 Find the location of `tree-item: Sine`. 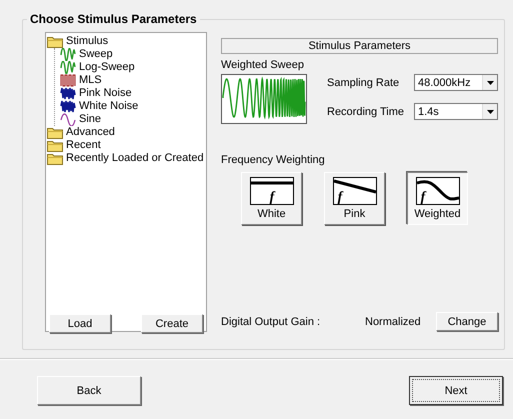

tree-item: Sine is located at coordinates (81, 119).